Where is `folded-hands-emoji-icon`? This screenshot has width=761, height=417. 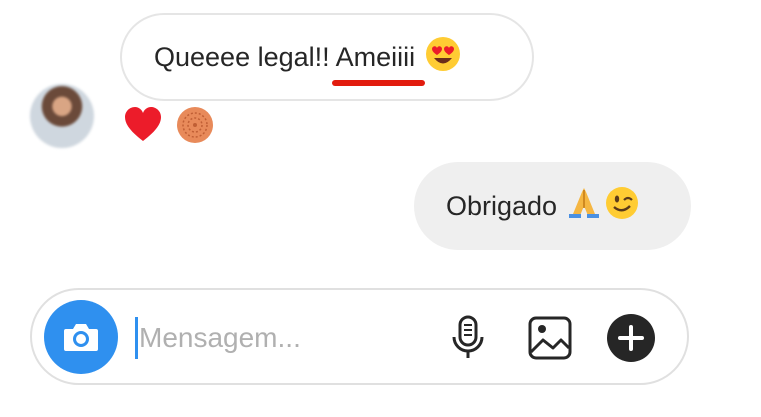 folded-hands-emoji-icon is located at coordinates (584, 206).